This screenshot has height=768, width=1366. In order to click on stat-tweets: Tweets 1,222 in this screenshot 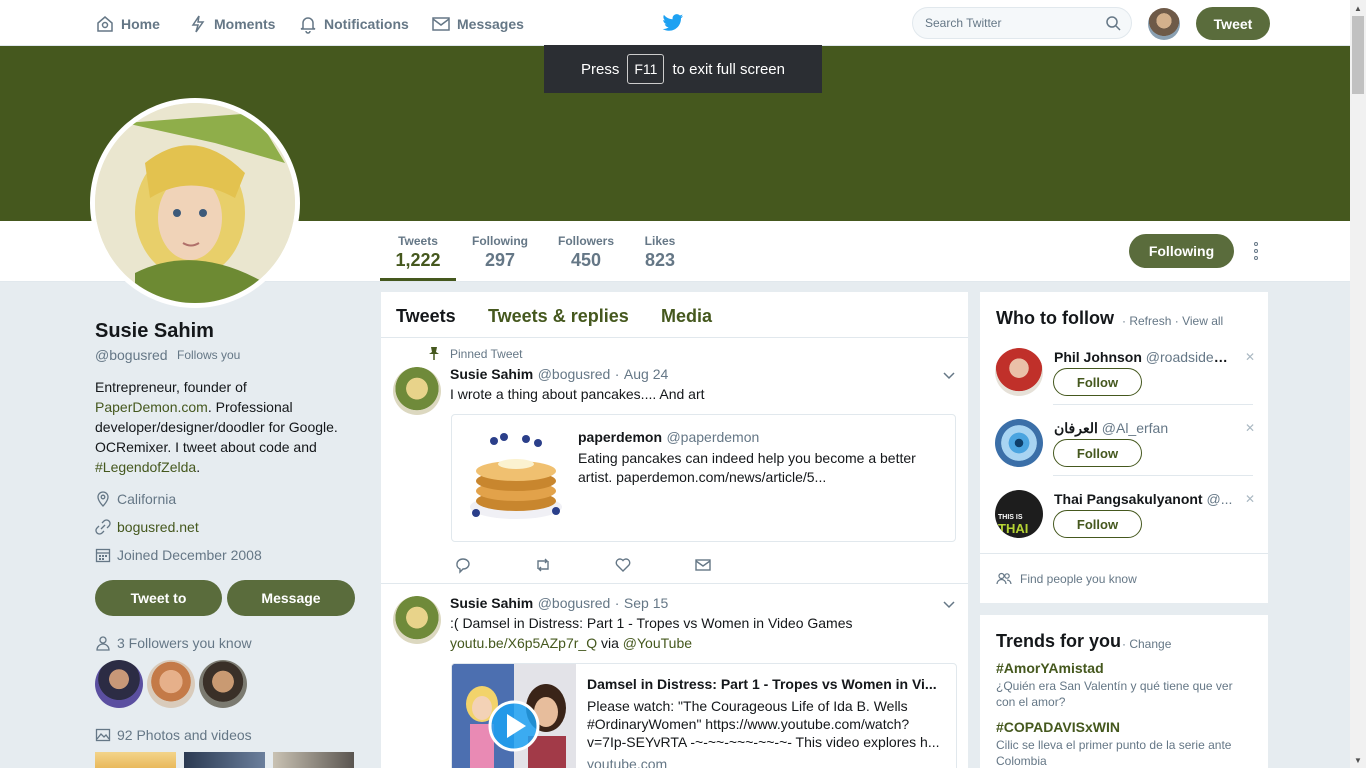, I will do `click(418, 252)`.